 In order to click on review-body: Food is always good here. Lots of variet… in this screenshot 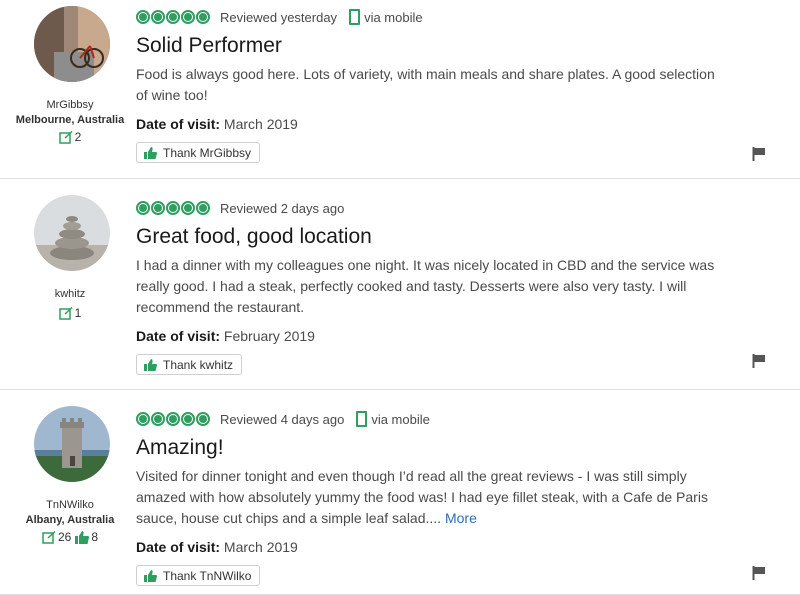, I will do `click(425, 84)`.